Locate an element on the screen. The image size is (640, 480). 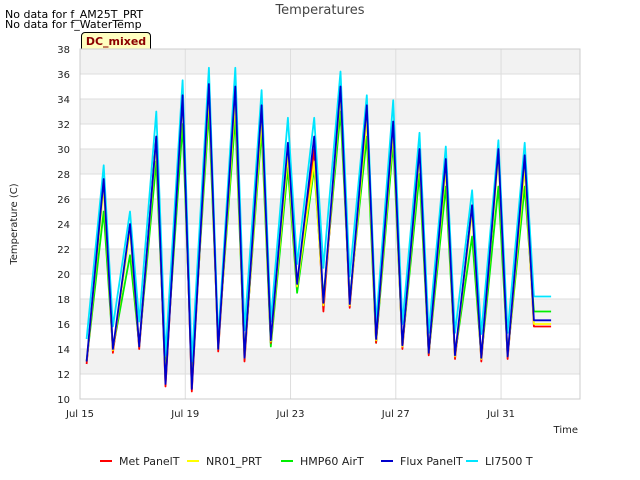
legend-label: NR01_PRT is located at coordinates (234, 461).